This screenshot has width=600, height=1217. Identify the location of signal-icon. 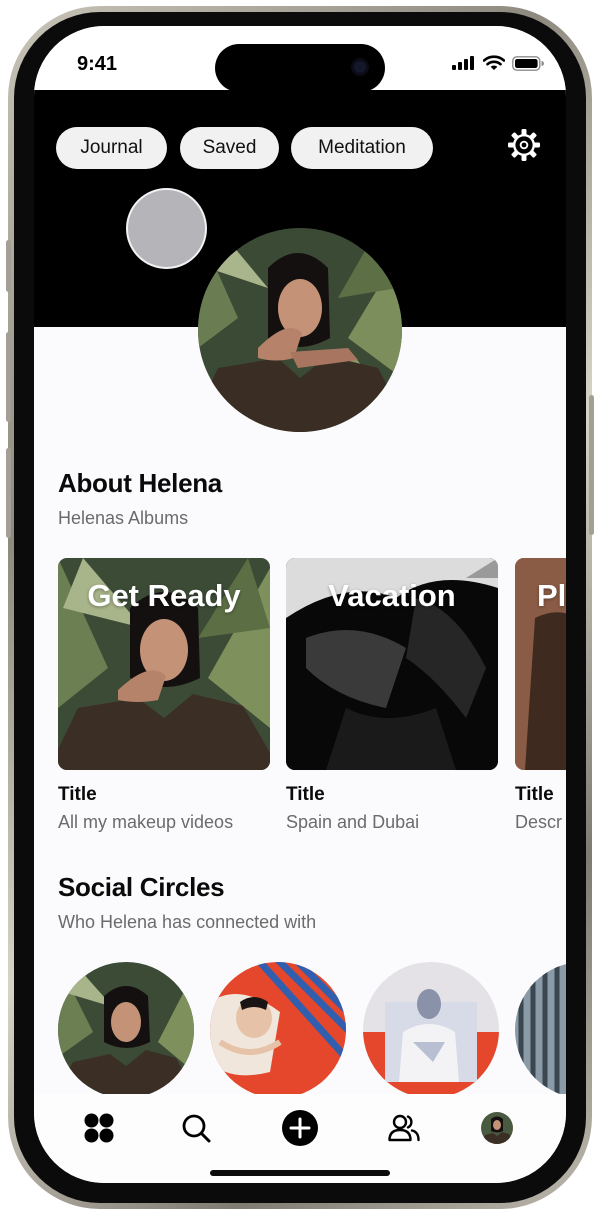
(463, 63).